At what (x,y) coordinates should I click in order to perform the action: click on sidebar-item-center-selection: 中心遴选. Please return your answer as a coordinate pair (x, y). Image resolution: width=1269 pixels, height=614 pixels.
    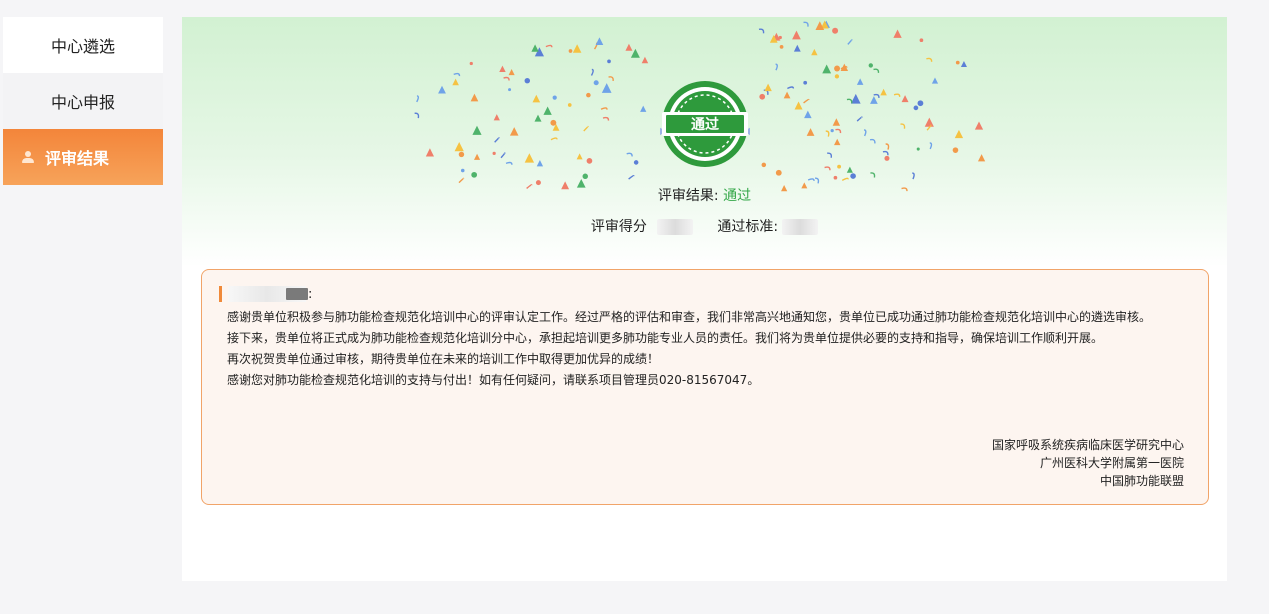
    Looking at the image, I should click on (83, 45).